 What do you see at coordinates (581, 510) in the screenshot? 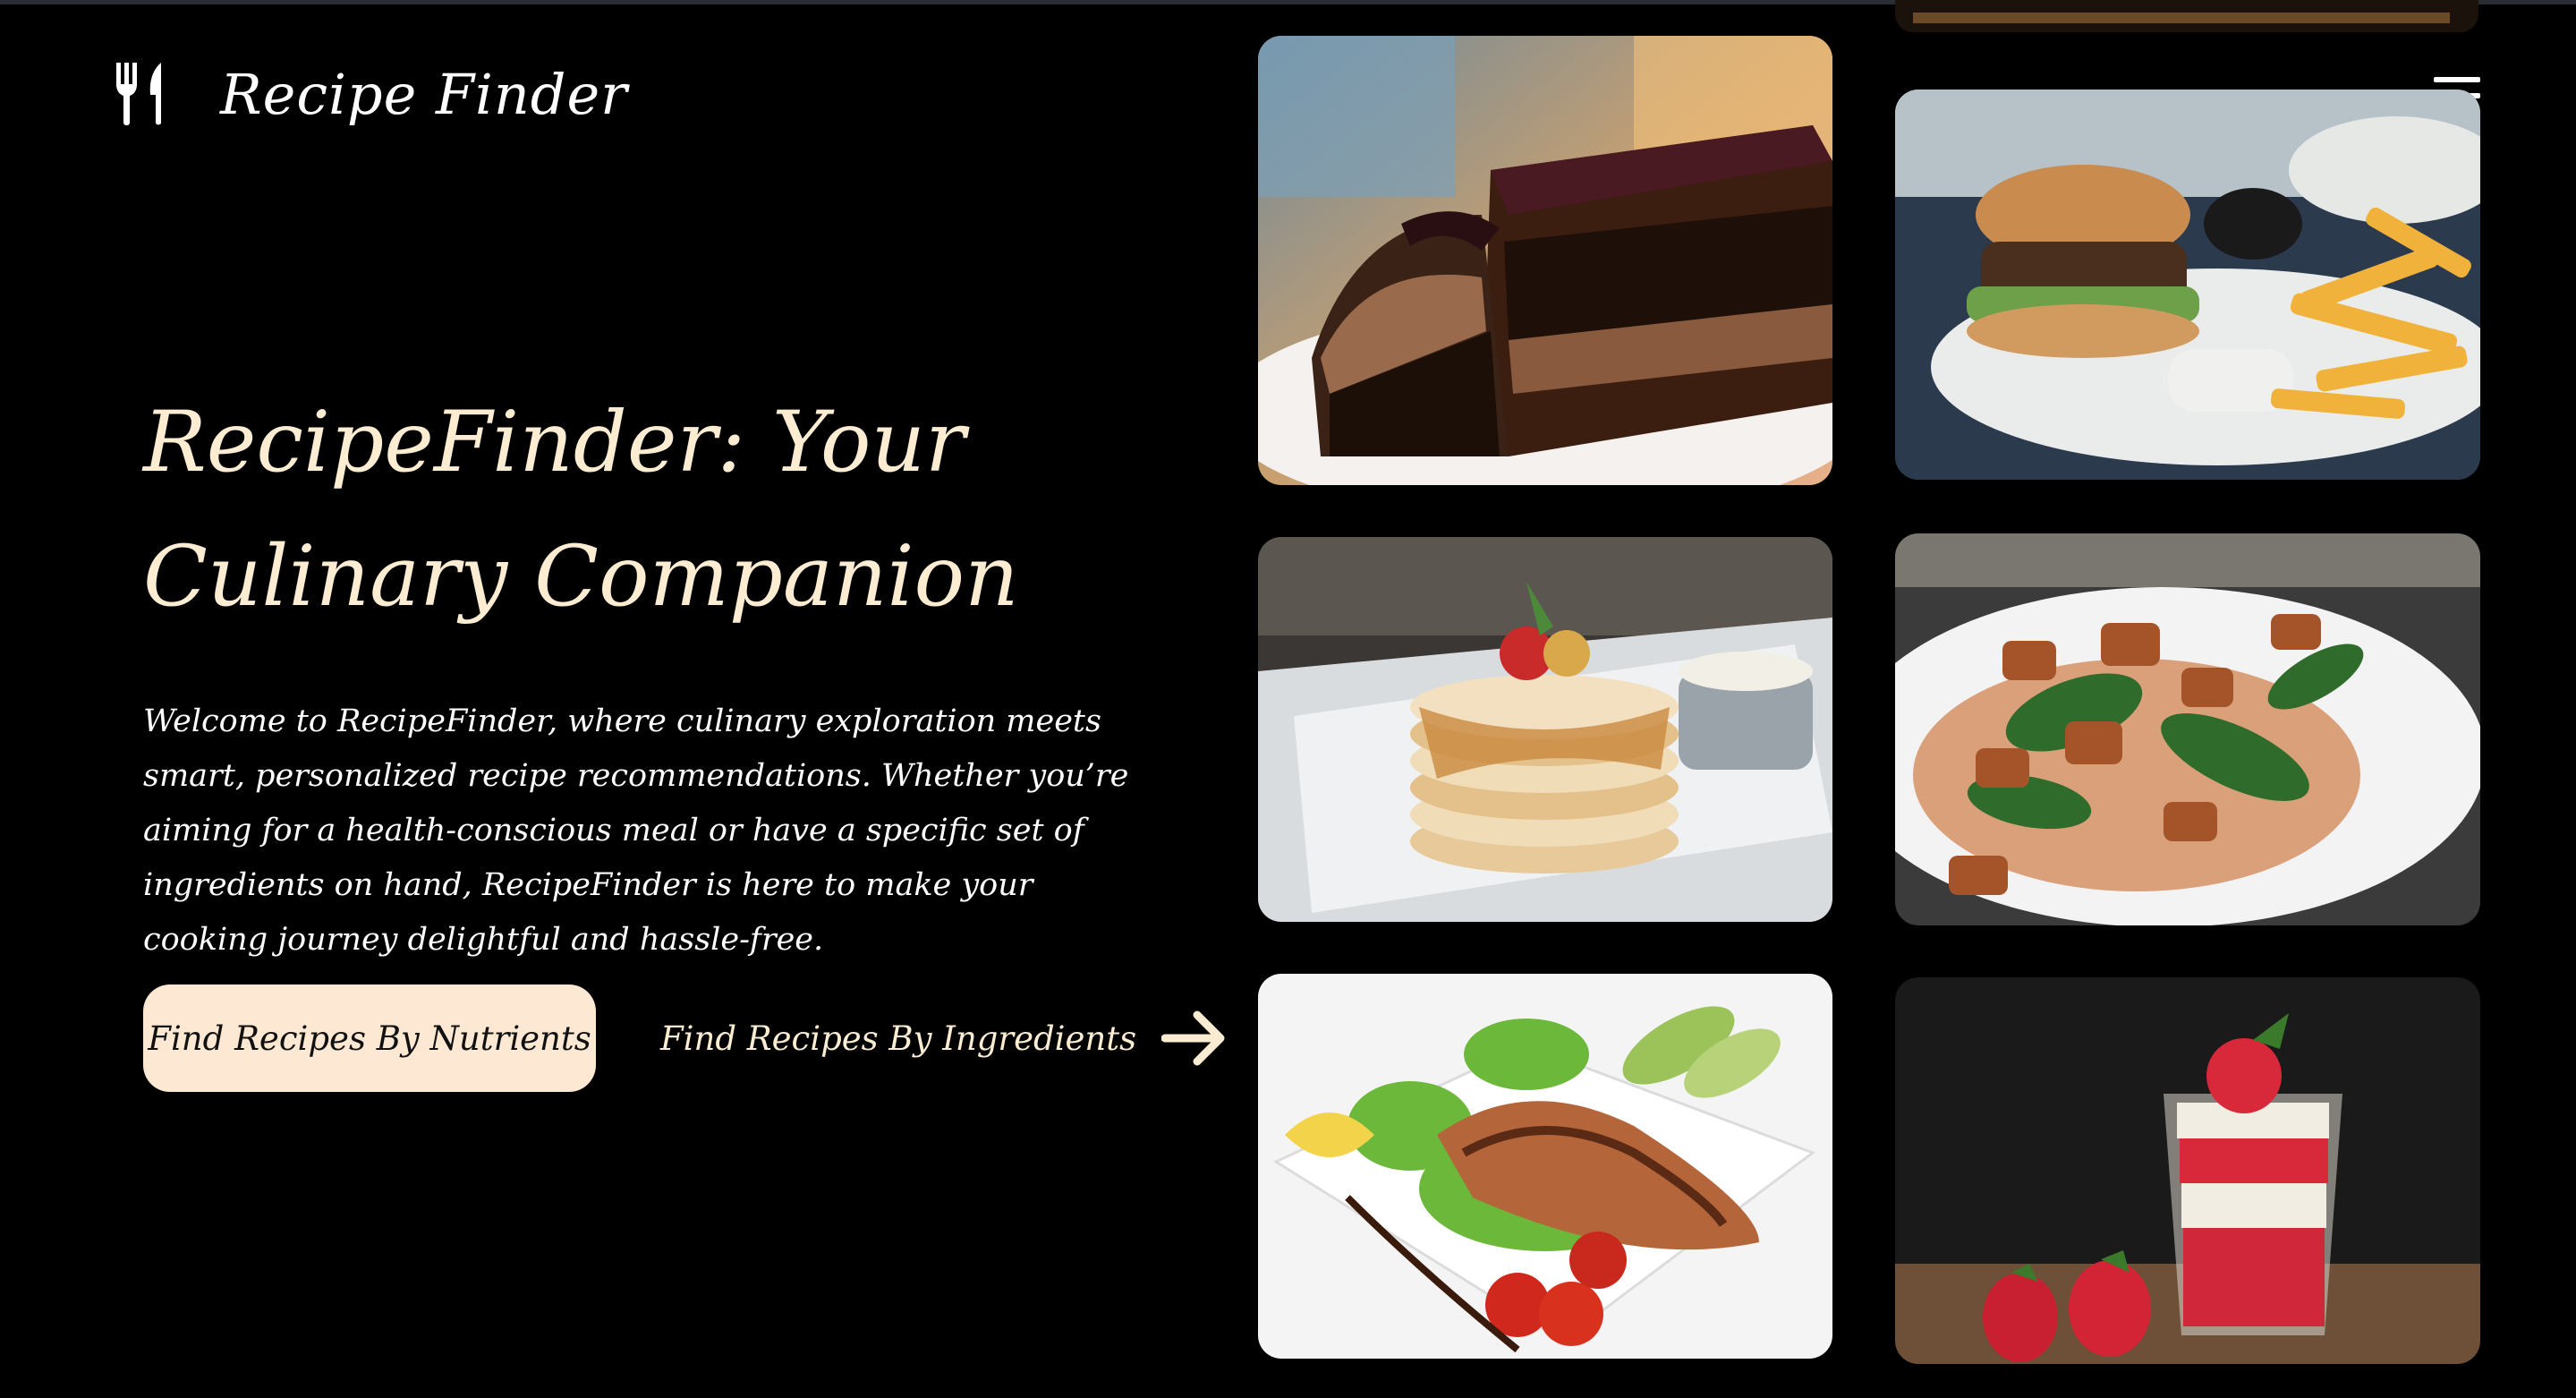
I see `hero-title: RecipeFinder: Your Culinary Companion` at bounding box center [581, 510].